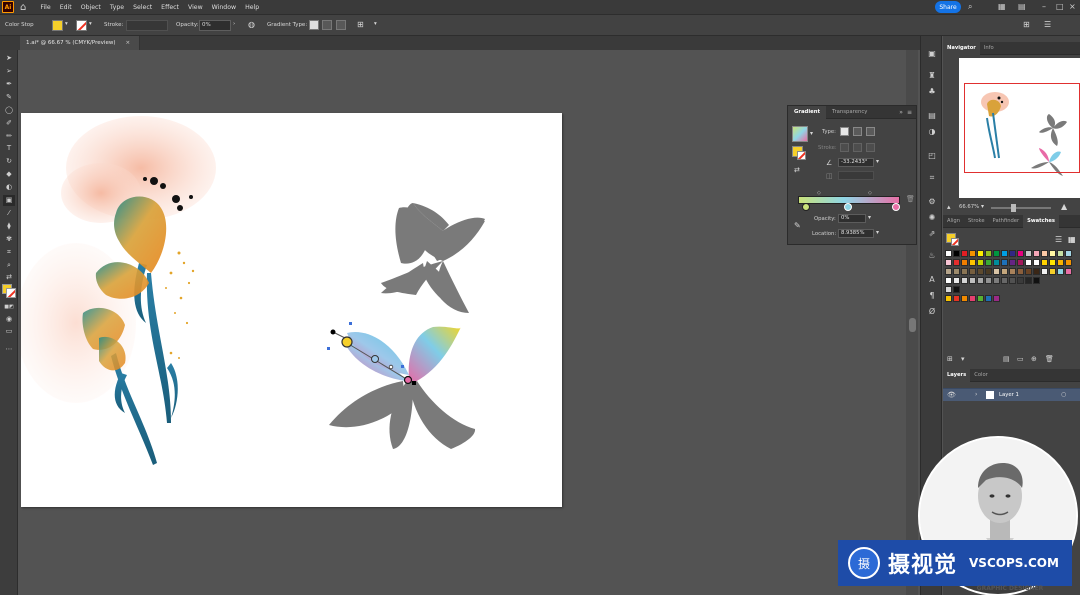 The width and height of the screenshot is (1080, 595). I want to click on appearance-icon: ◑, so click(932, 132).